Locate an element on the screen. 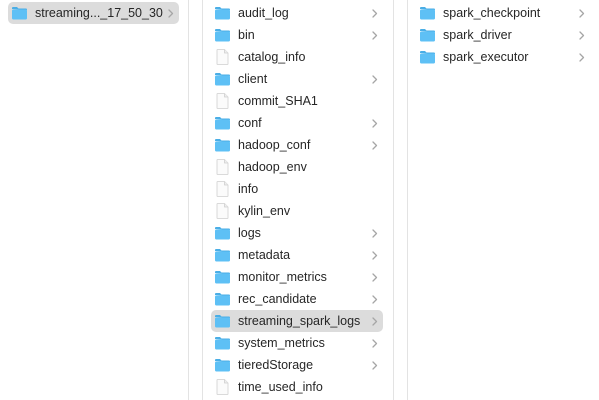 This screenshot has height=400, width=599. item-label: rec_candidate is located at coordinates (277, 299).